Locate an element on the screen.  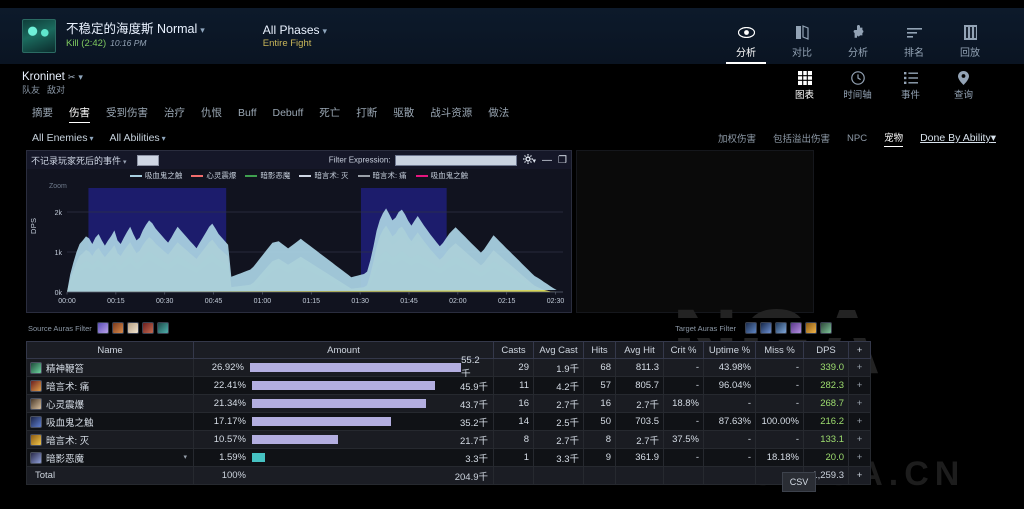
nav-item-statistics: 分析 is located at coordinates (858, 44).